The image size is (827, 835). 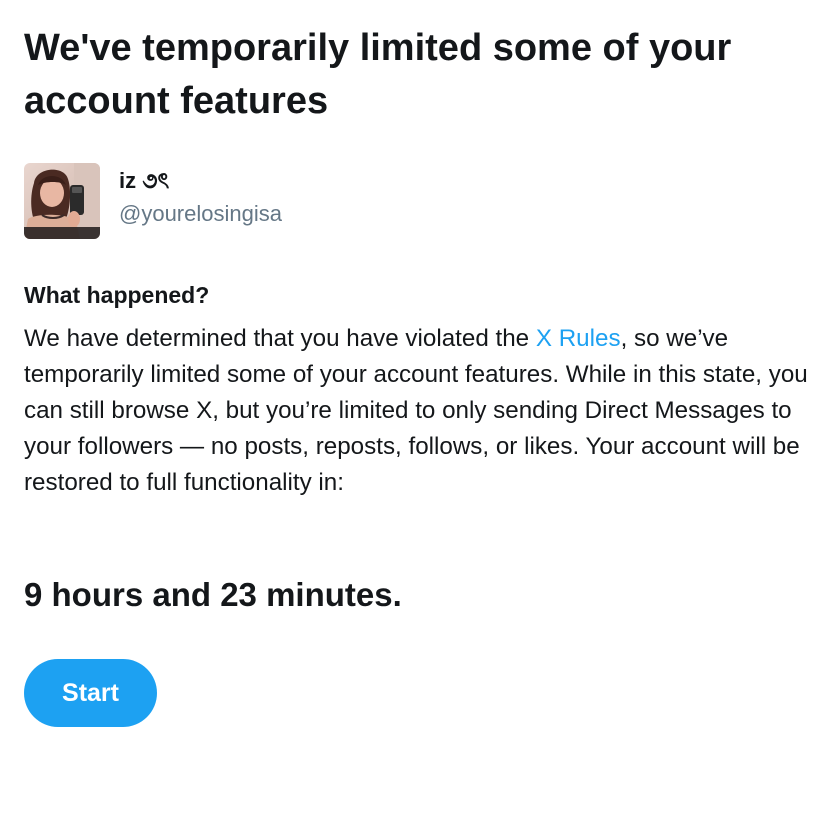 What do you see at coordinates (578, 338) in the screenshot?
I see `x-rules-link: X Rules` at bounding box center [578, 338].